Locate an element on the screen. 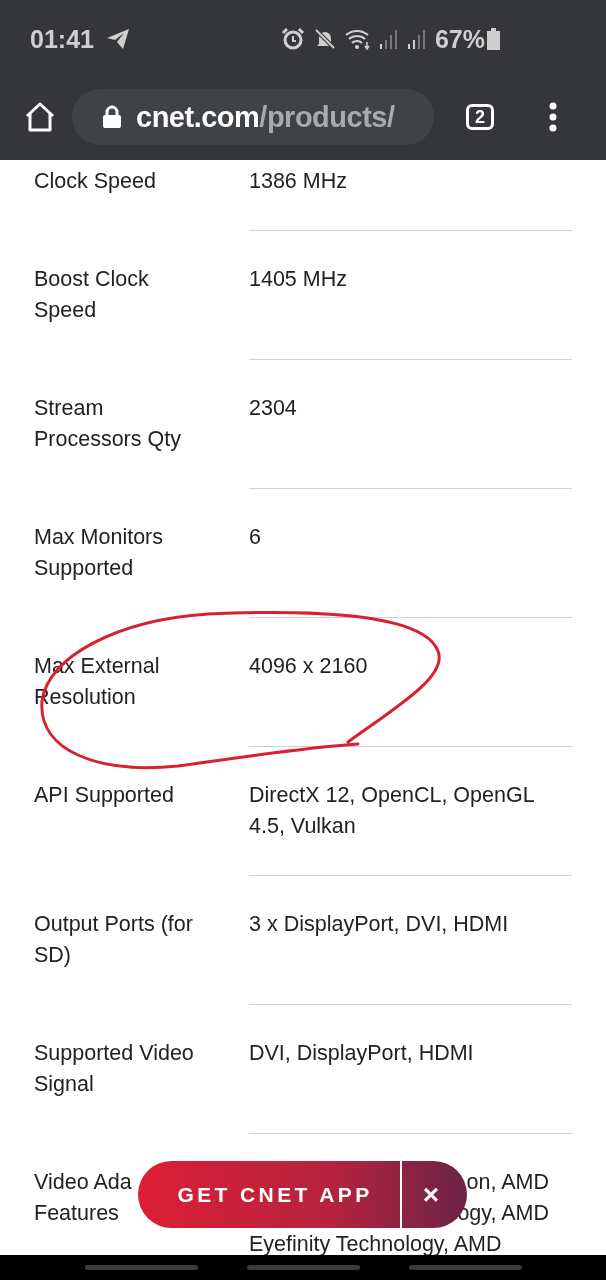  menu-icon is located at coordinates (553, 117).